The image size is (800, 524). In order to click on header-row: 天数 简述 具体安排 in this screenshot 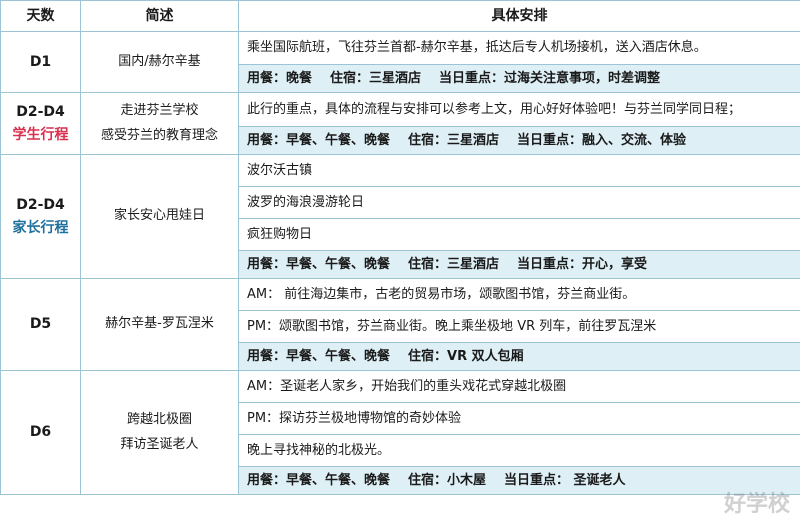, I will do `click(400, 16)`.